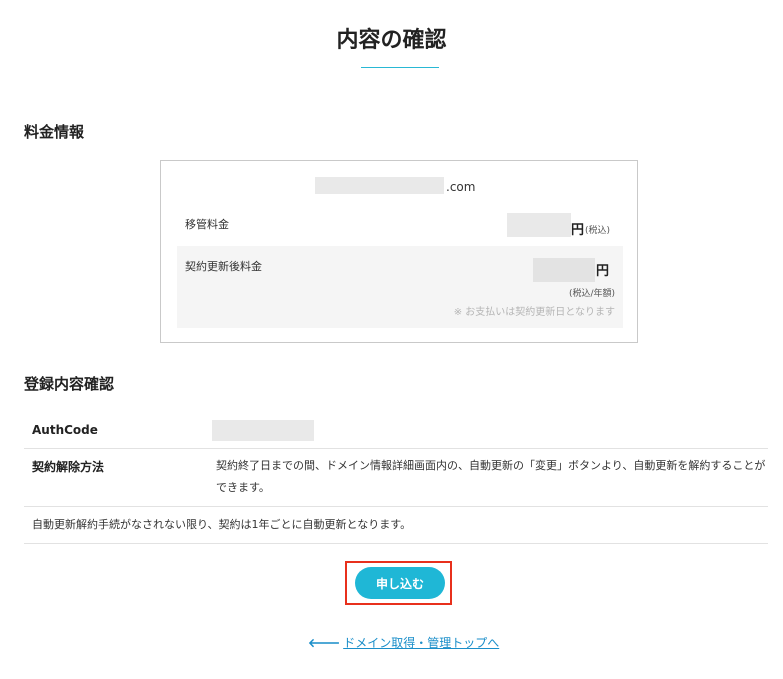 The height and width of the screenshot is (679, 783). What do you see at coordinates (400, 287) in the screenshot?
I see `renewal-fee-block: 契約更新後料金 円 (税込/年額) ※ お支払いは契約更新日となります` at bounding box center [400, 287].